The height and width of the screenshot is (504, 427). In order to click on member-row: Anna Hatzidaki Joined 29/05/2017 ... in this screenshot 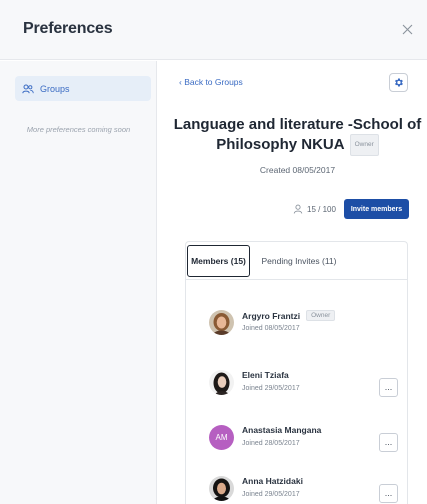, I will do `click(296, 486)`.